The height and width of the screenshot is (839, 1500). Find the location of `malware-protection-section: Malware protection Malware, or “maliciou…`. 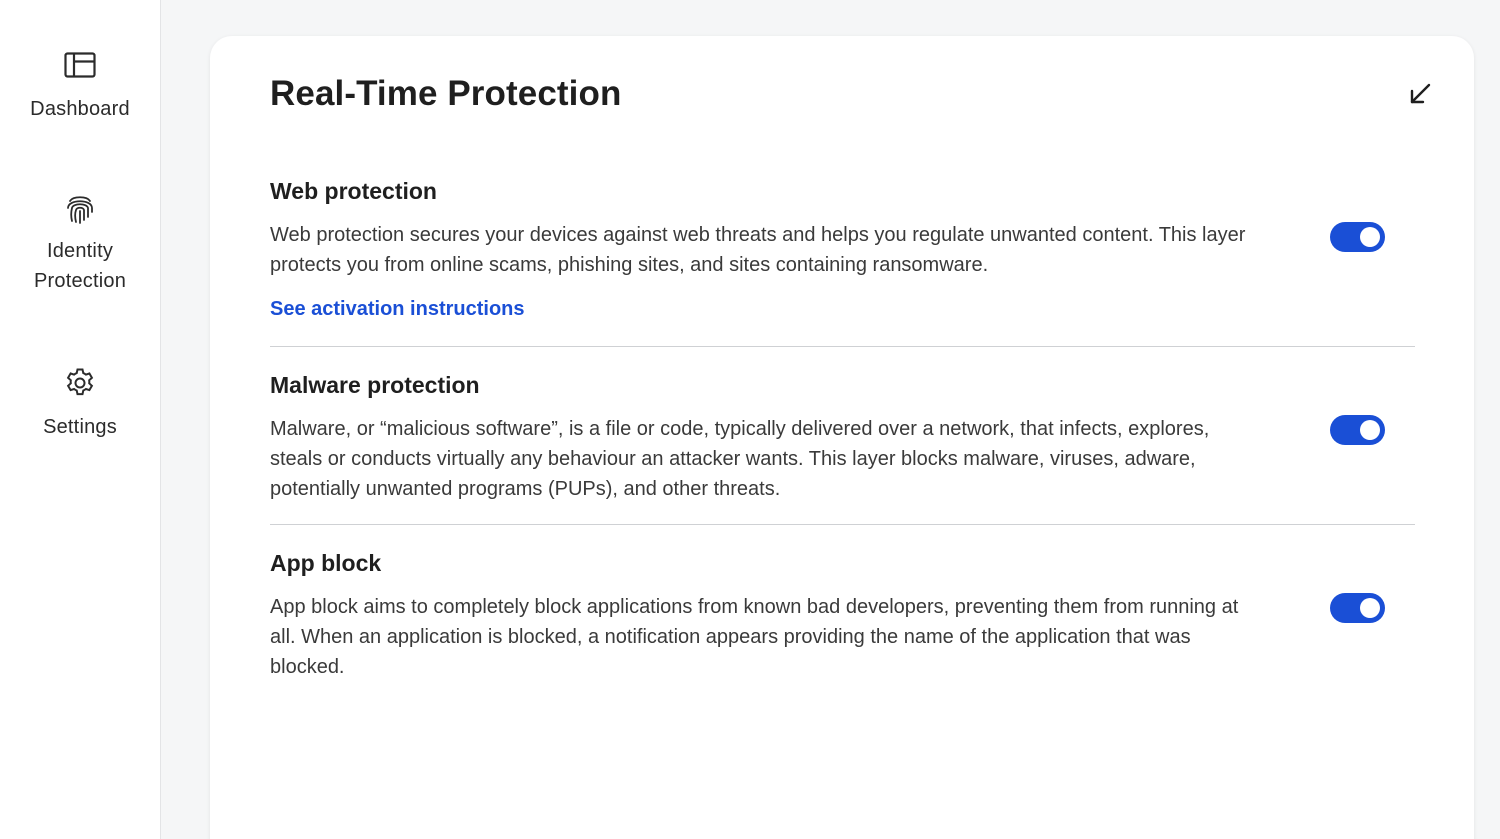

malware-protection-section: Malware protection Malware, or “maliciou… is located at coordinates (842, 437).